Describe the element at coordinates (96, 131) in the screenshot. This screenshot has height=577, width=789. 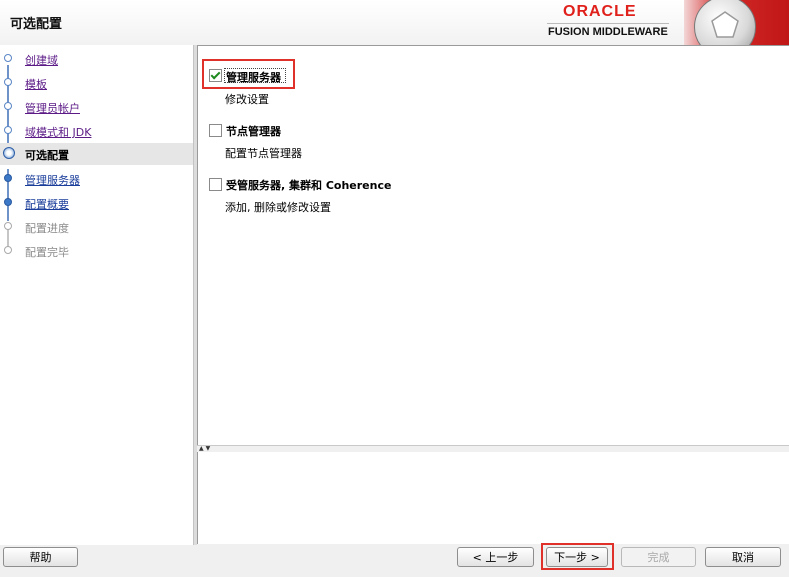
I see `nav-step-domain-mode-jdk: 域模式和 JDK` at that location.